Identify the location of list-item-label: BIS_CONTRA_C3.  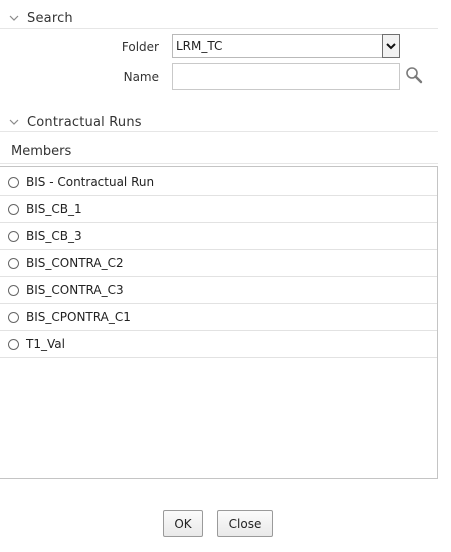
(75, 290).